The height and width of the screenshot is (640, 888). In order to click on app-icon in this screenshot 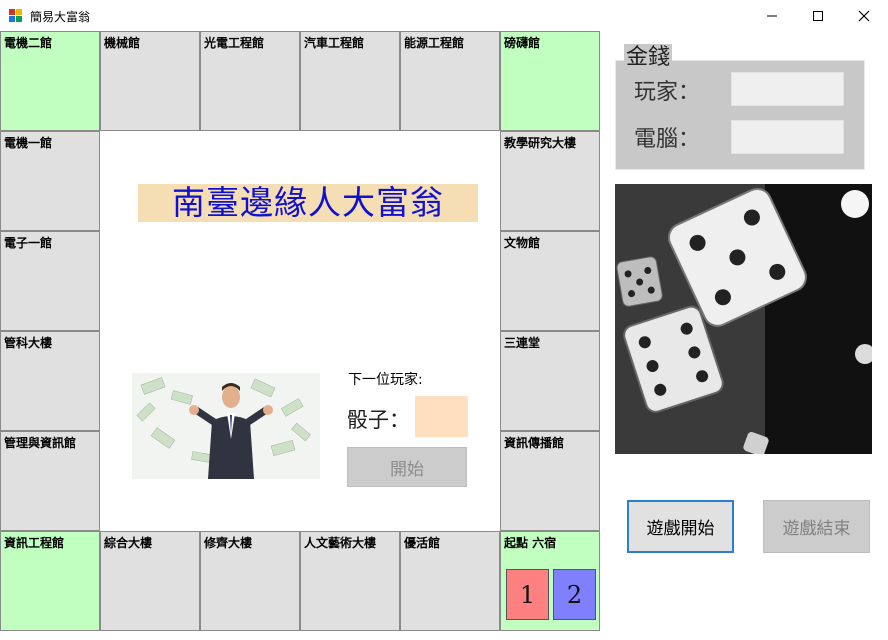, I will do `click(15, 15)`.